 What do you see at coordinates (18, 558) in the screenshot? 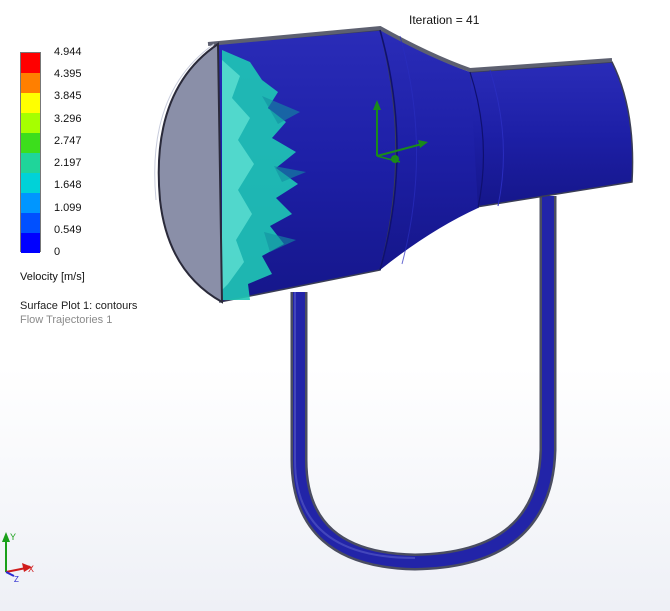
I see `axis-triad: Y X Z` at bounding box center [18, 558].